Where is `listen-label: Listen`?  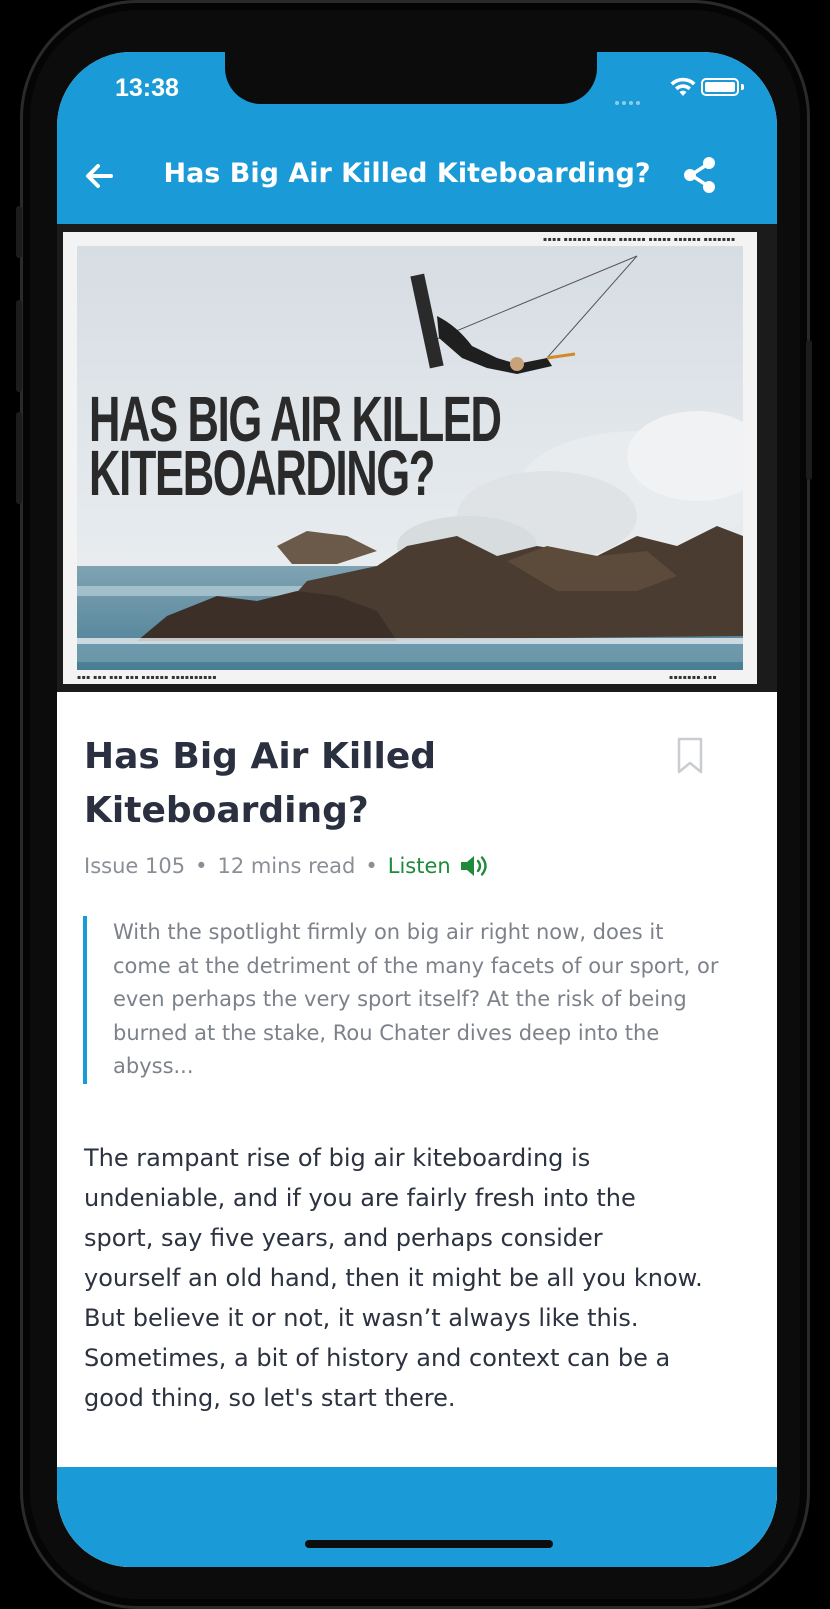
listen-label: Listen is located at coordinates (419, 866).